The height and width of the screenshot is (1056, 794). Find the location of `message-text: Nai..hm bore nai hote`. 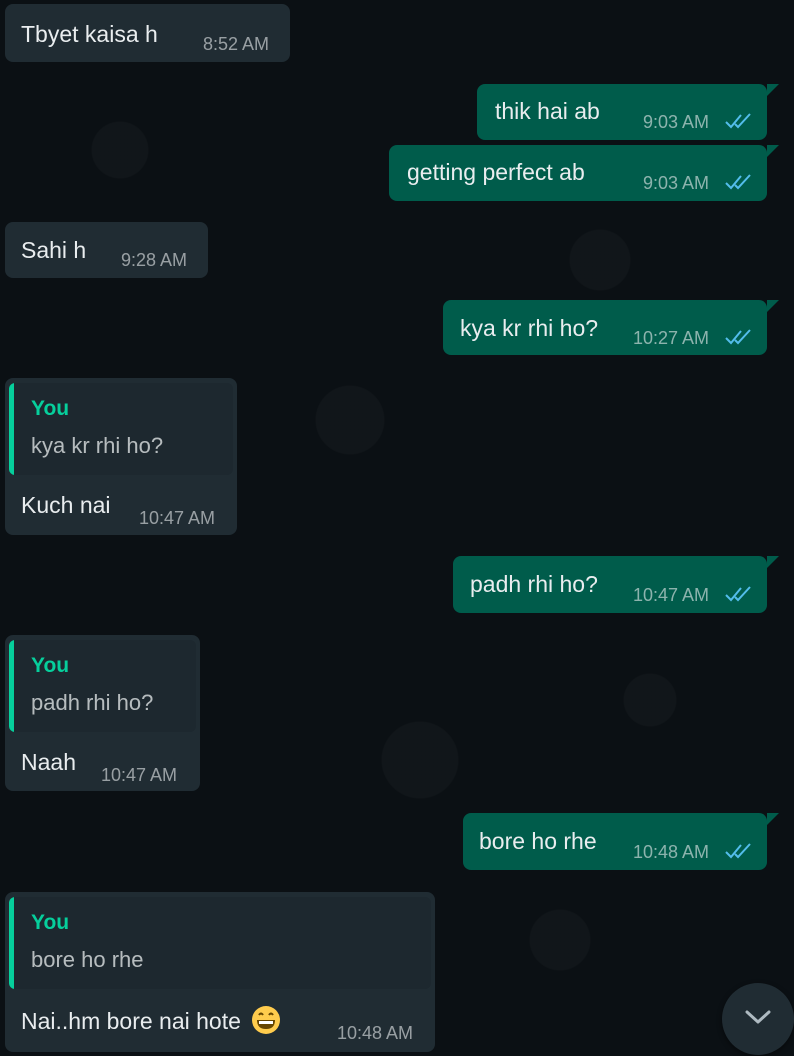

message-text: Nai..hm bore nai hote is located at coordinates (131, 1021).